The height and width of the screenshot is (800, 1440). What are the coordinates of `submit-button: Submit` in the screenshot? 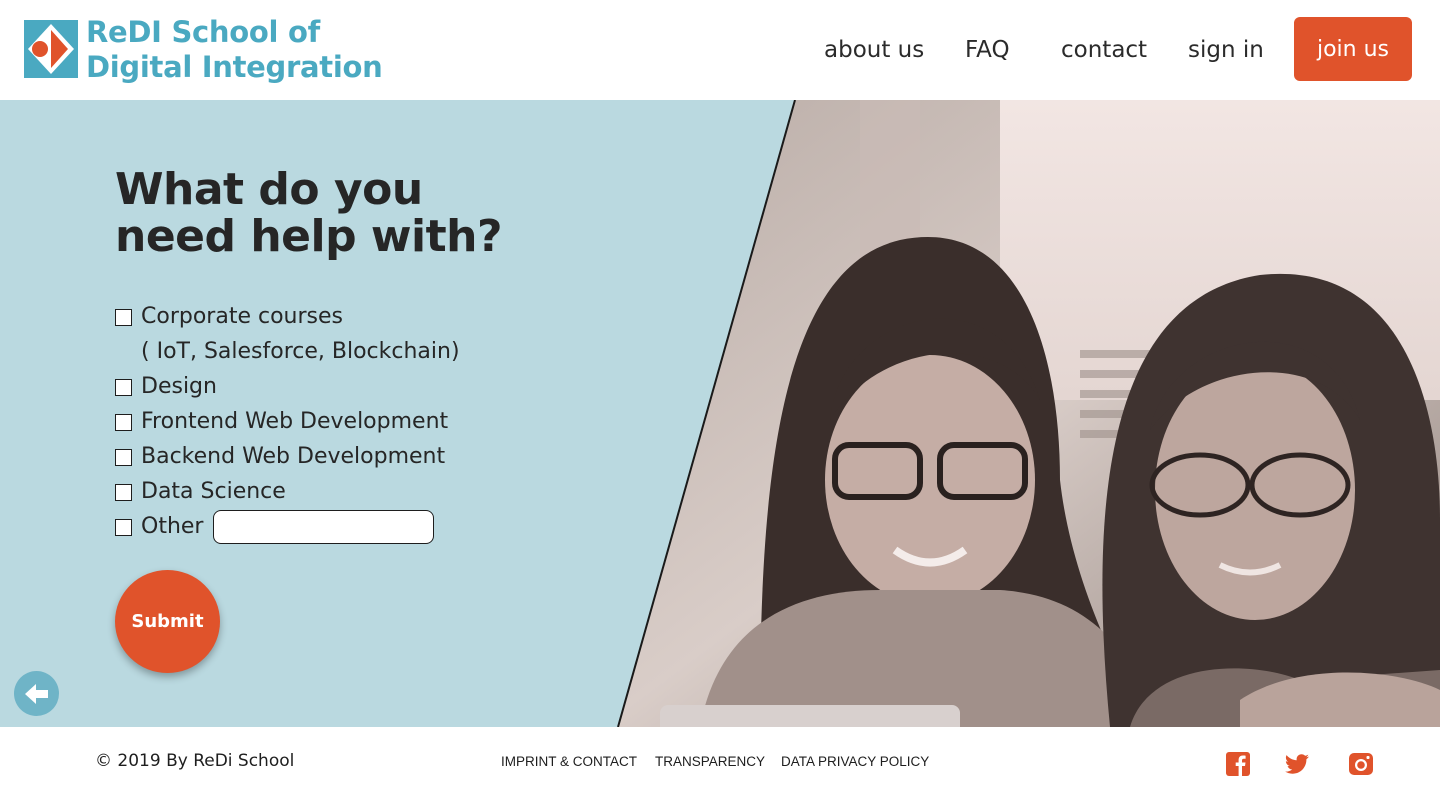 It's located at (167, 621).